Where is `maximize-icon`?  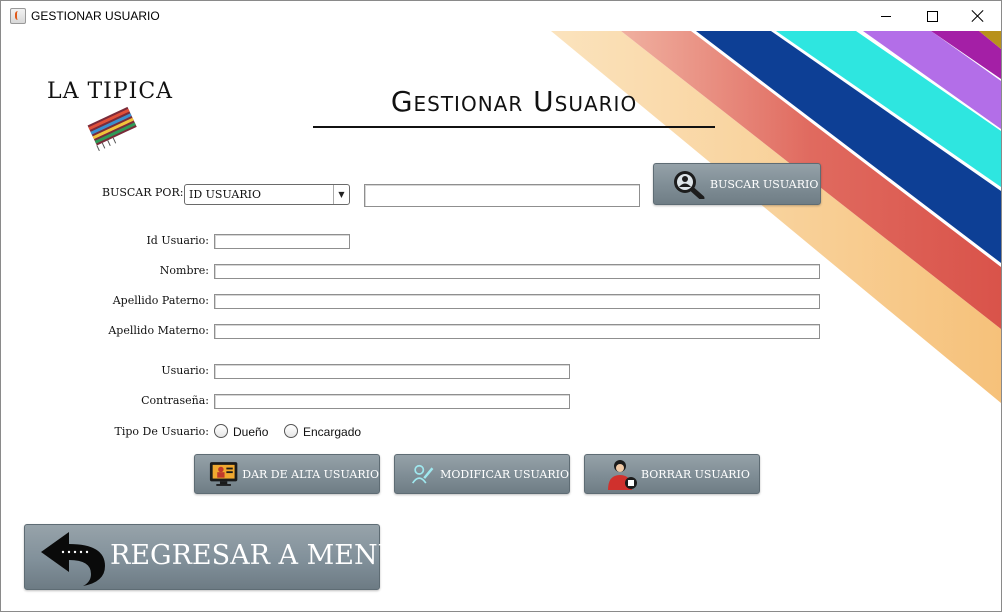
maximize-icon is located at coordinates (932, 16).